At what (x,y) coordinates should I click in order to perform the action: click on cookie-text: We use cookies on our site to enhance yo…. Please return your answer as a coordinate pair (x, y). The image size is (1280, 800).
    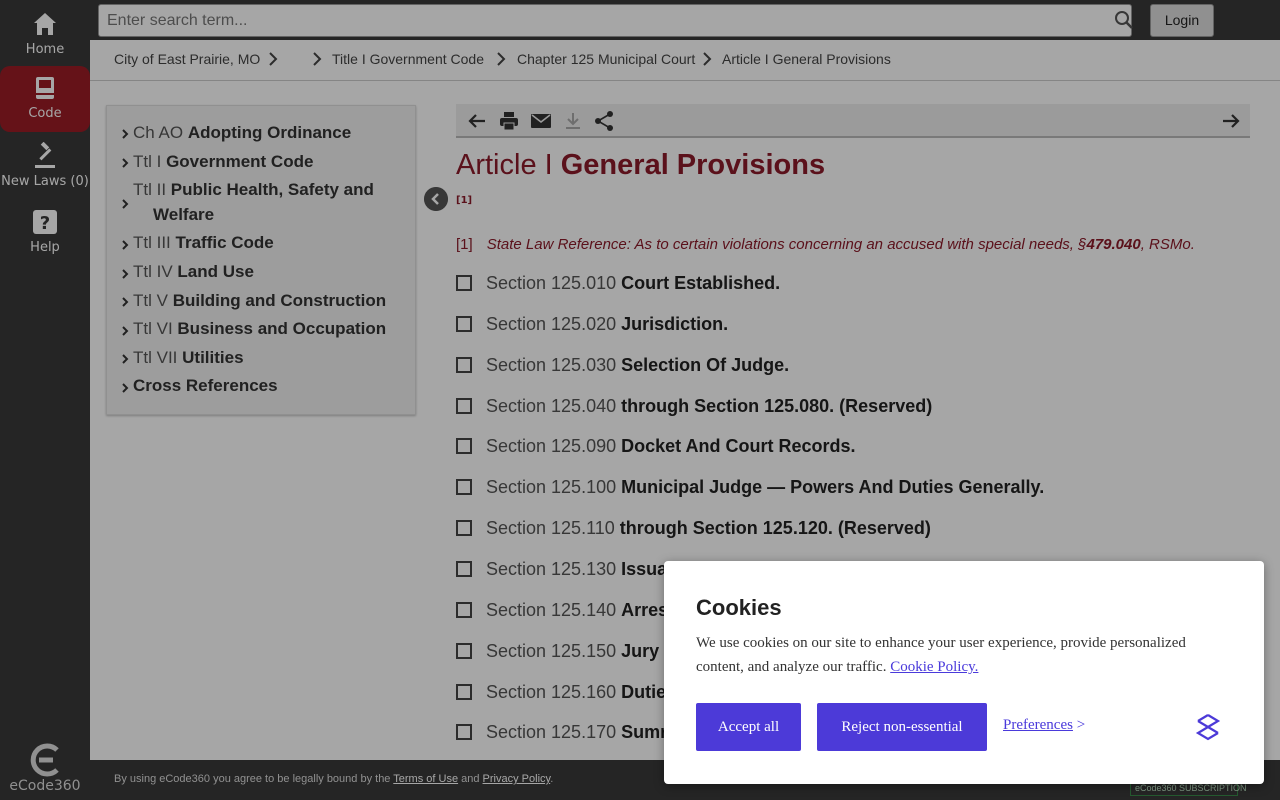
    Looking at the image, I should click on (966, 655).